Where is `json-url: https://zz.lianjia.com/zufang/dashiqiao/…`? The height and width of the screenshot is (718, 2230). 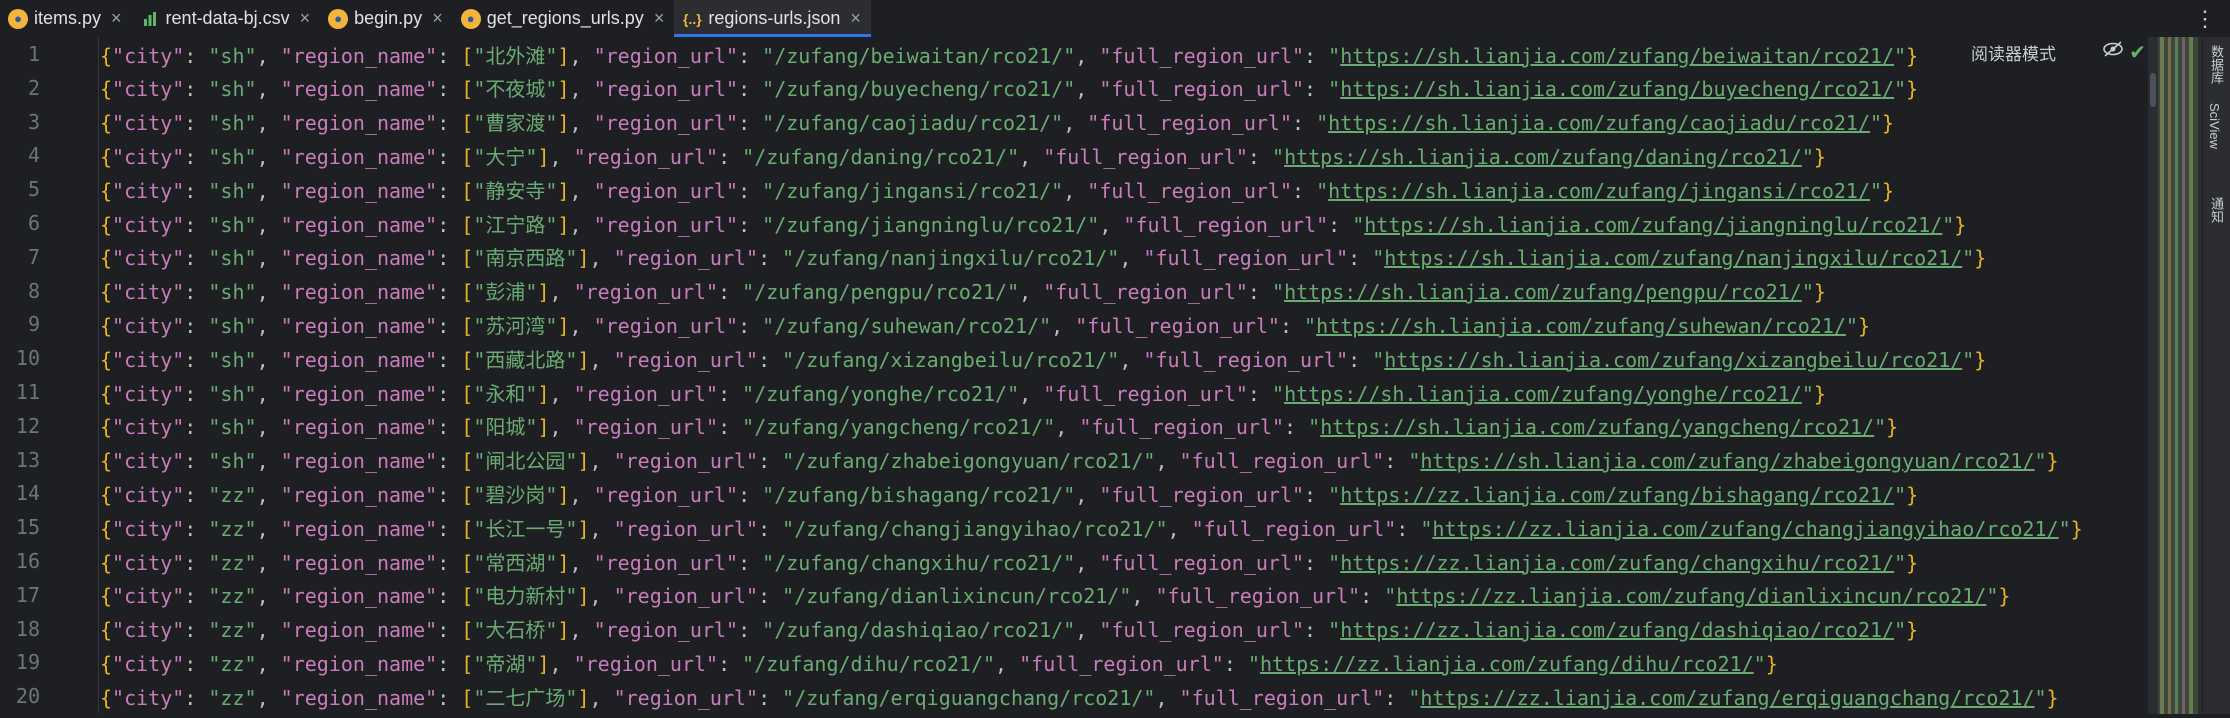
json-url: https://zz.lianjia.com/zufang/dashiqiao/… is located at coordinates (1617, 630).